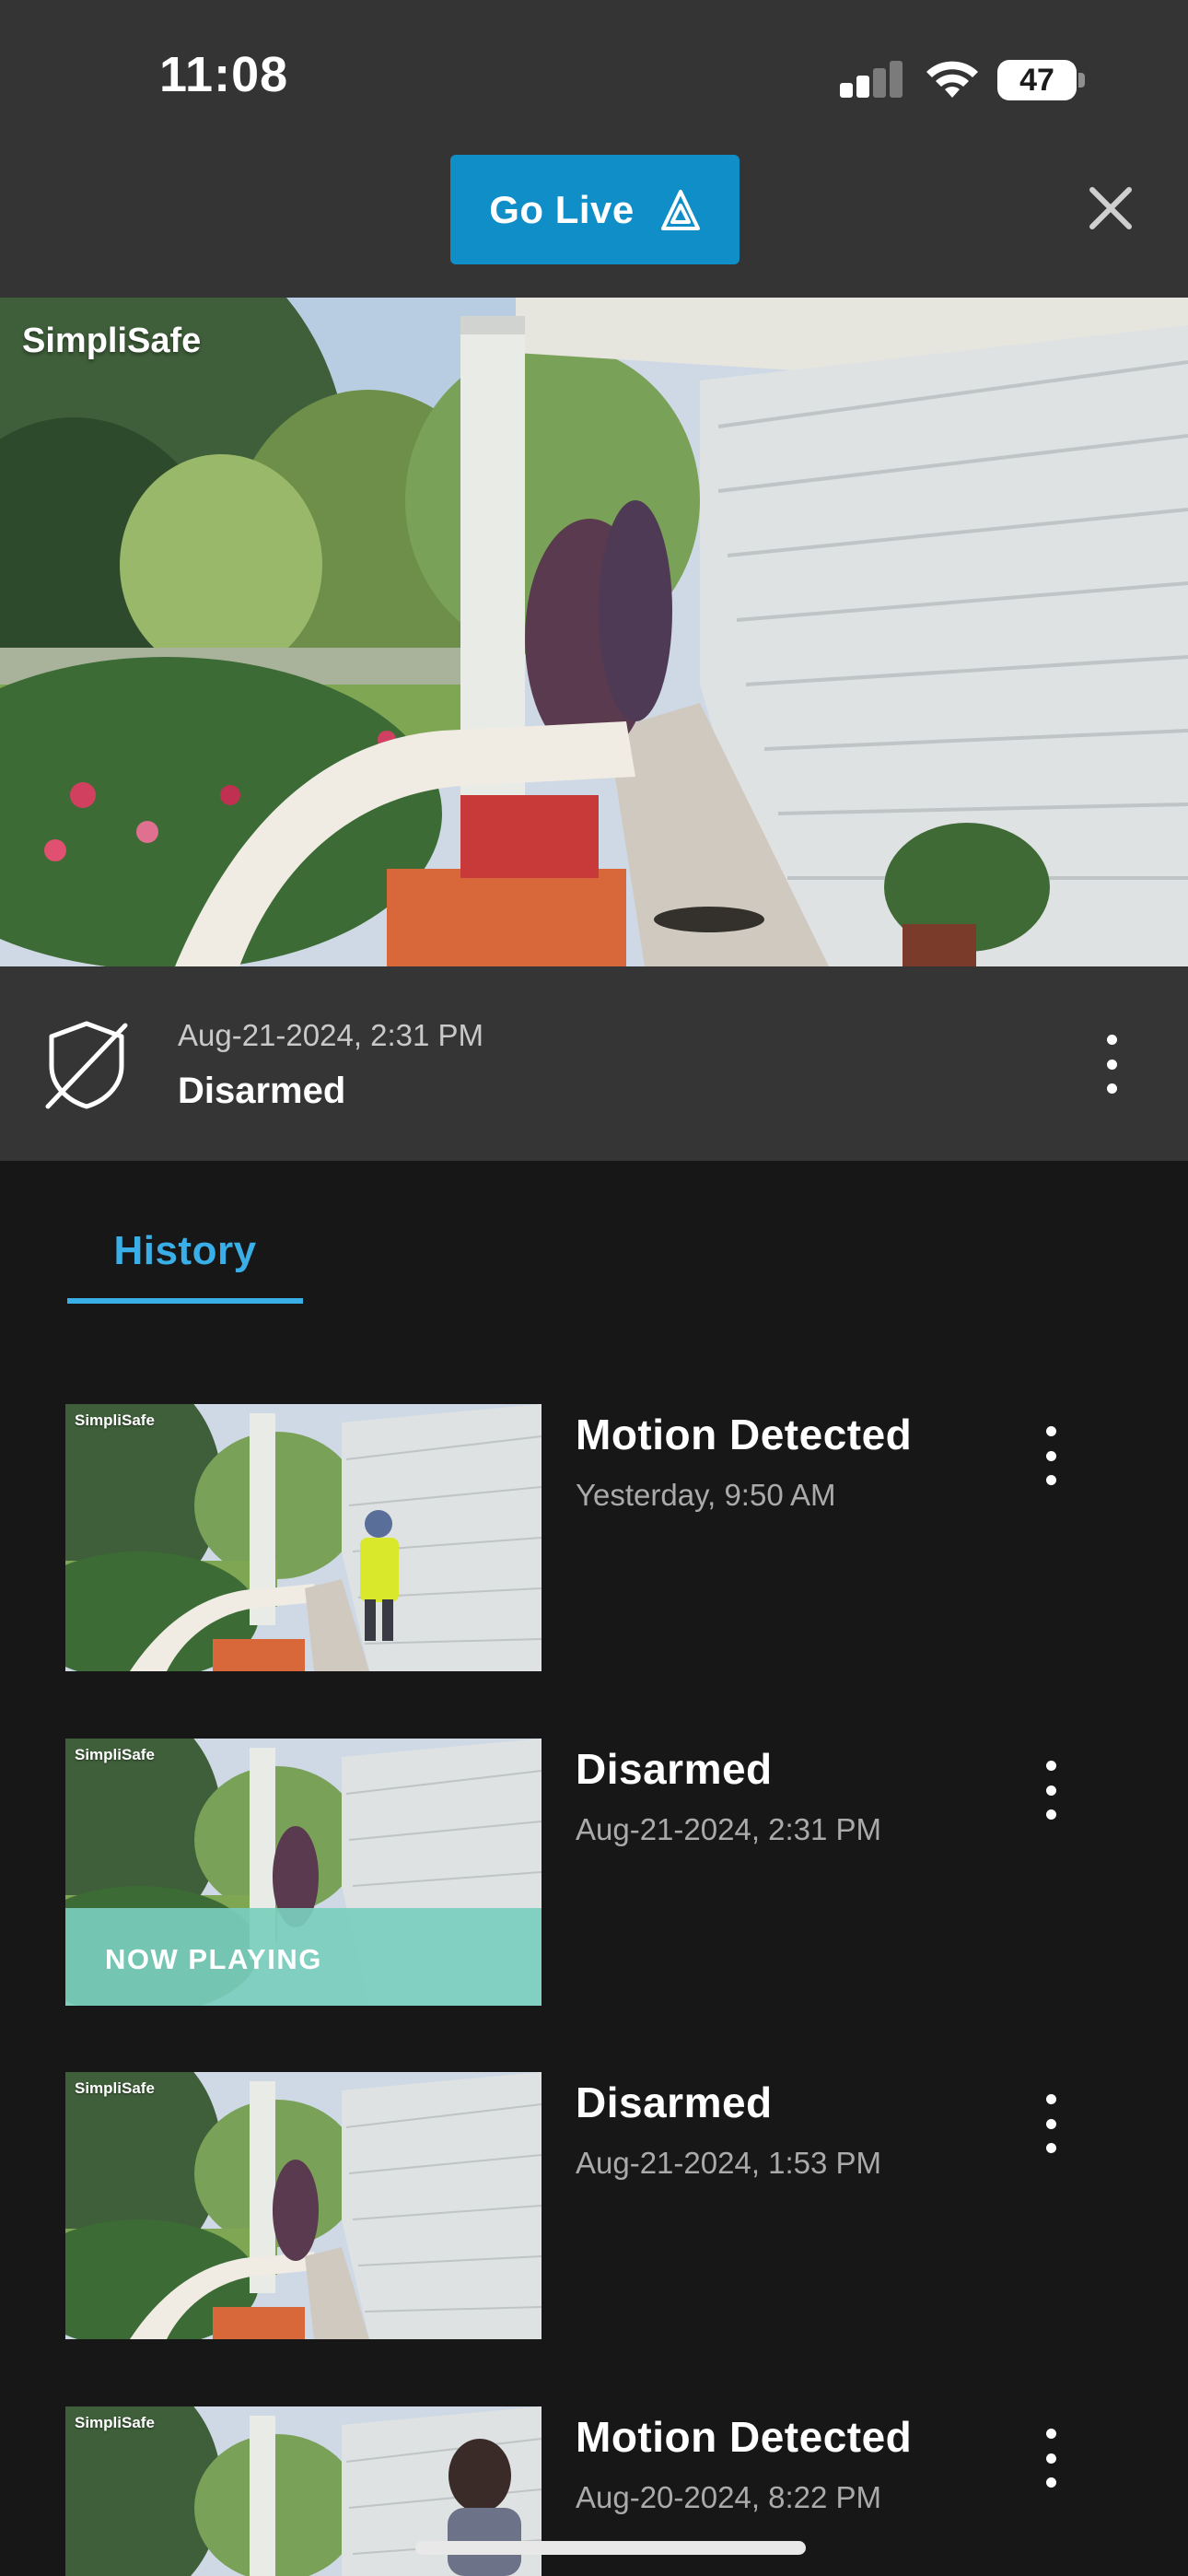 The height and width of the screenshot is (2576, 1188). I want to click on history-item: SimpliSafe Disarmed Aug-21-2024, 1:53 PM, so click(594, 2205).